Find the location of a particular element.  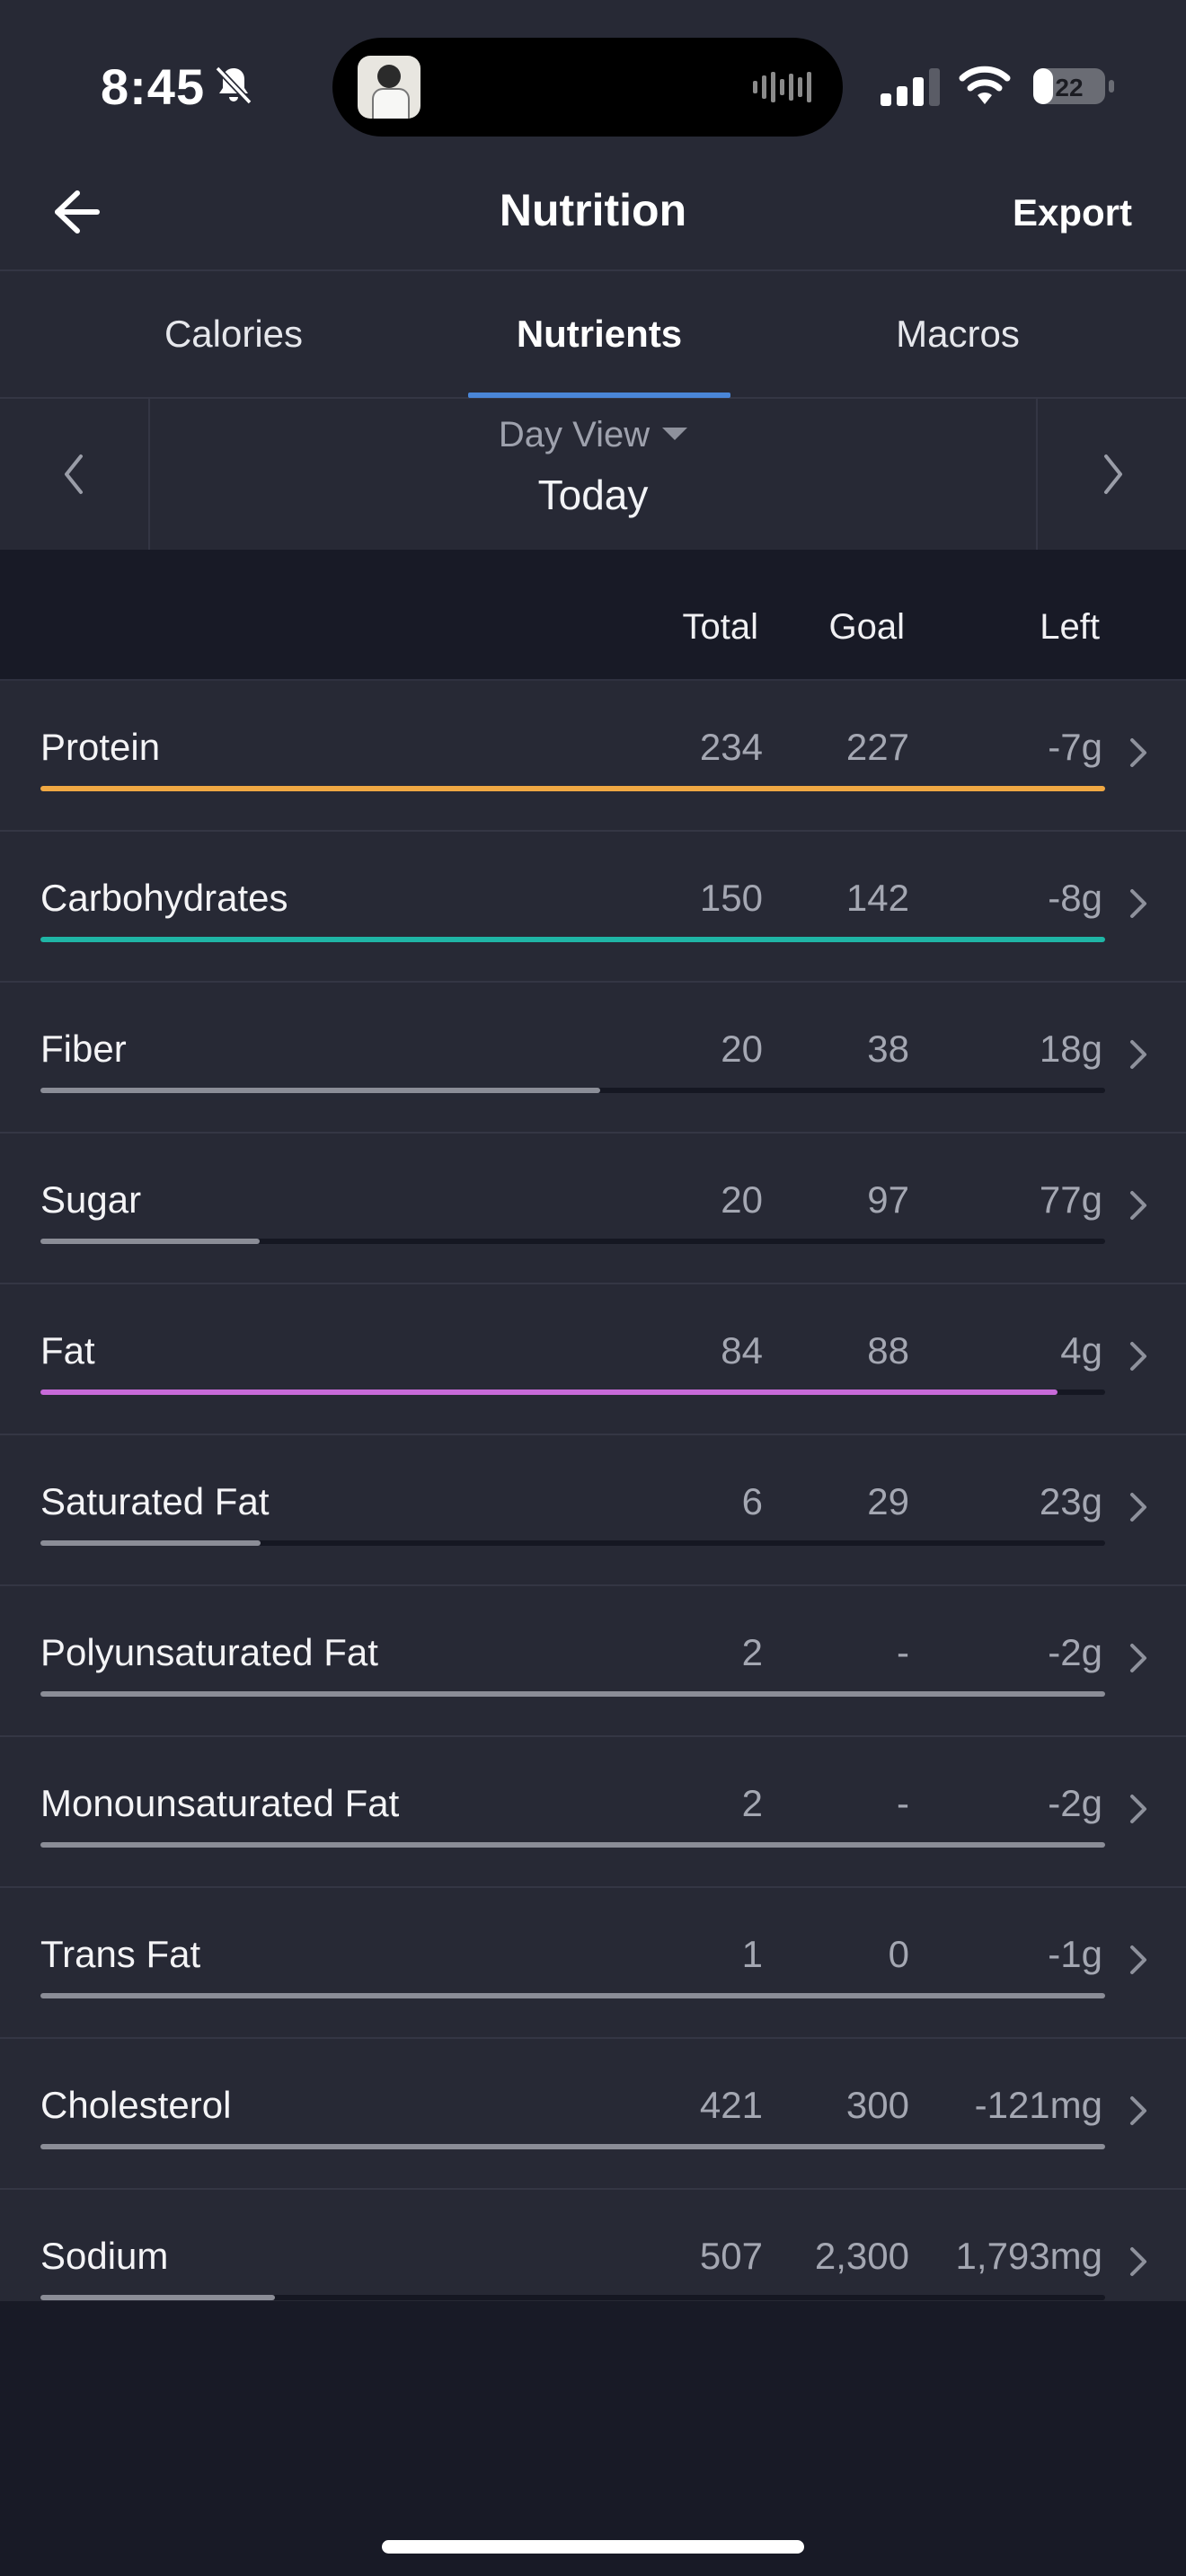

nutrient-row-protein: Protein 234 227 -7g is located at coordinates (593, 756).